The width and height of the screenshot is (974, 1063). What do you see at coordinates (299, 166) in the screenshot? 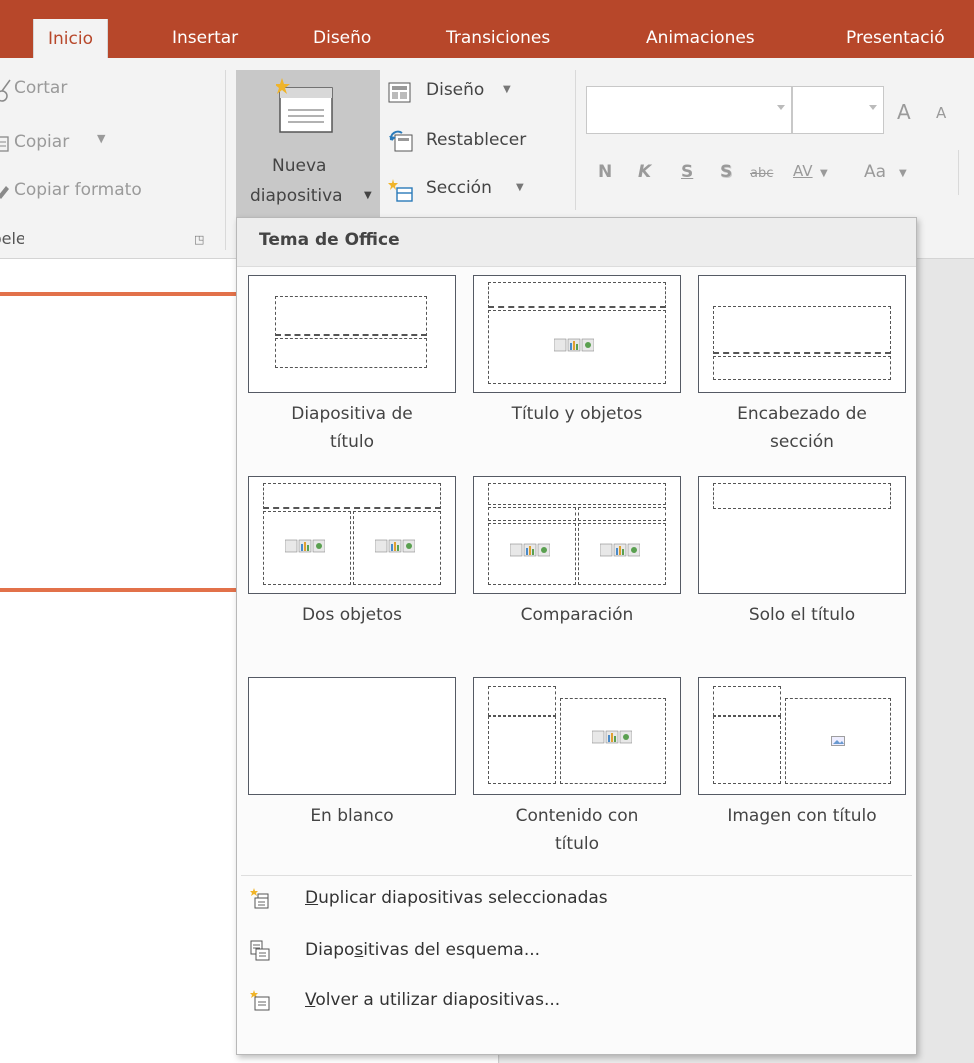
I see `new-slide-label-1: Nueva` at bounding box center [299, 166].